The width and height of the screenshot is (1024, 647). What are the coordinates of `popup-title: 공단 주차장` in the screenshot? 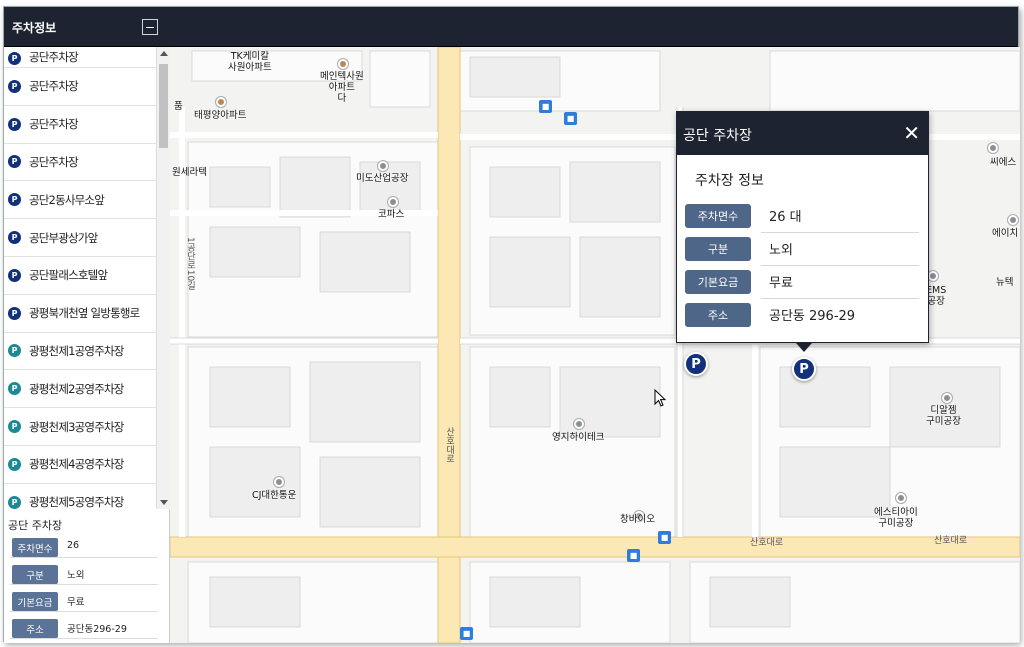 It's located at (717, 136).